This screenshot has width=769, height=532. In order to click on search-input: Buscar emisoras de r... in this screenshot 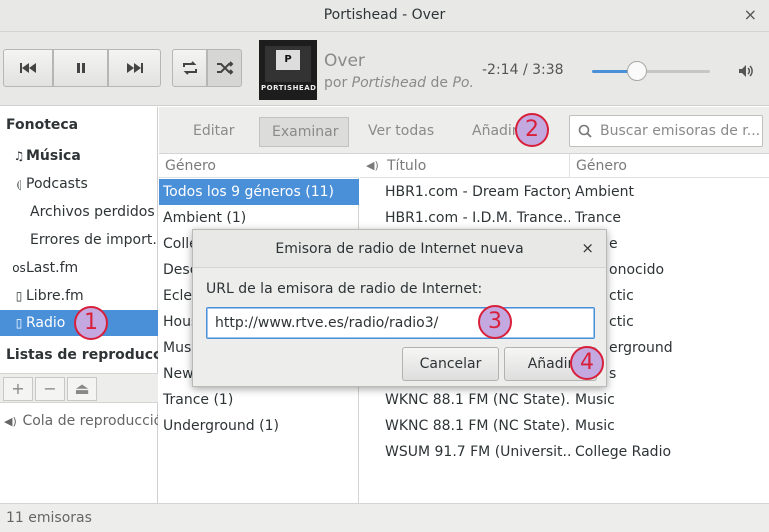, I will do `click(666, 131)`.